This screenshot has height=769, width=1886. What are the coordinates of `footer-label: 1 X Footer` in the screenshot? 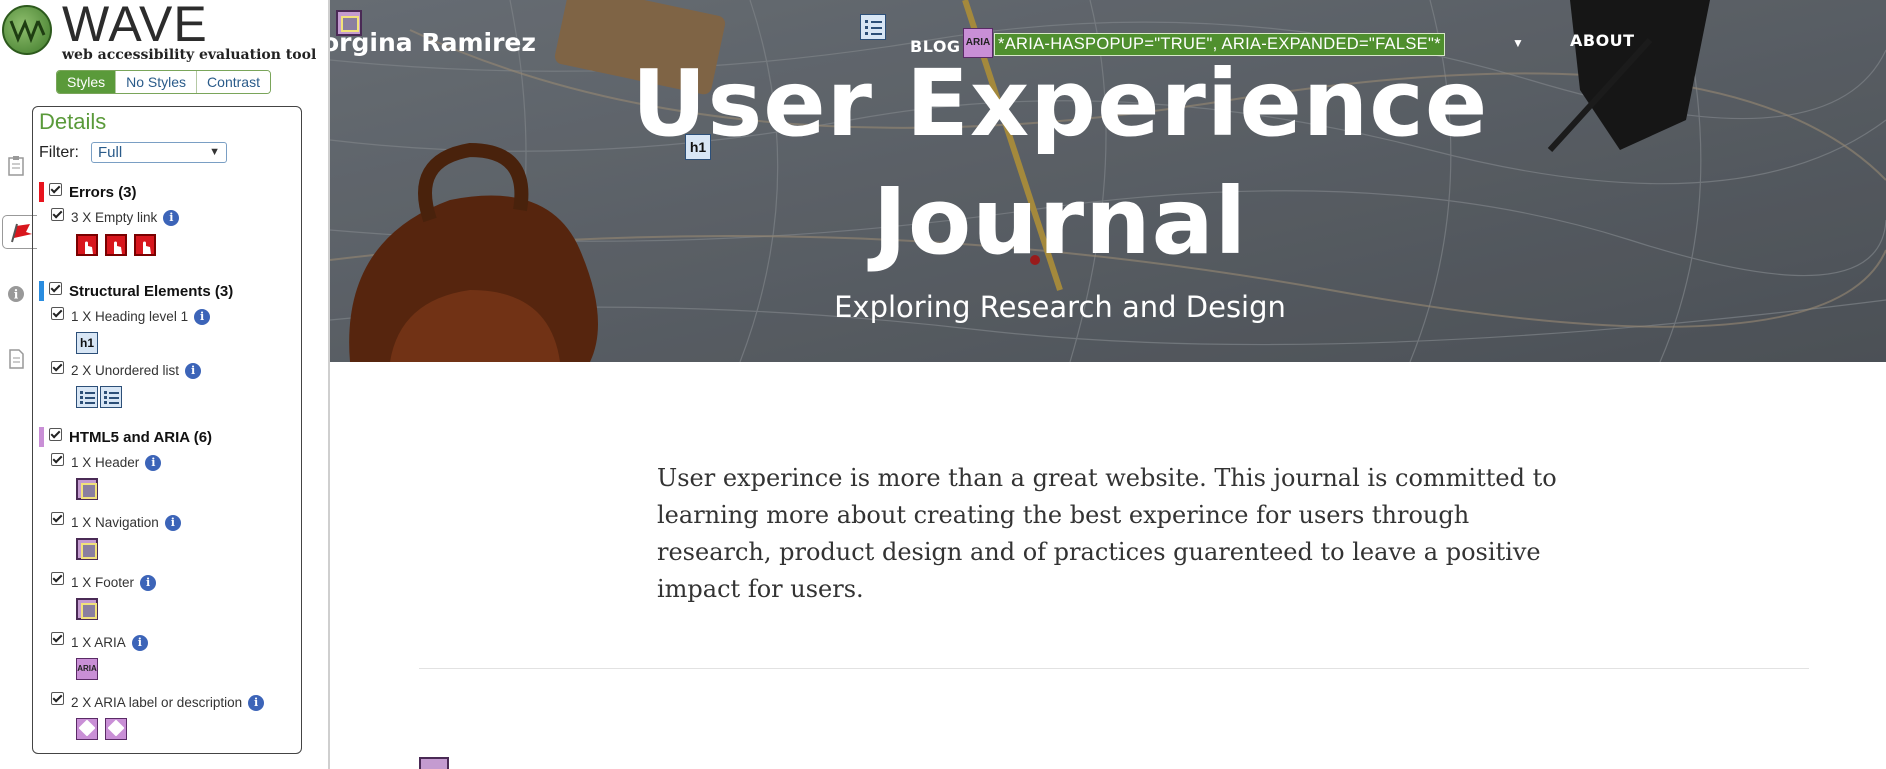 It's located at (103, 582).